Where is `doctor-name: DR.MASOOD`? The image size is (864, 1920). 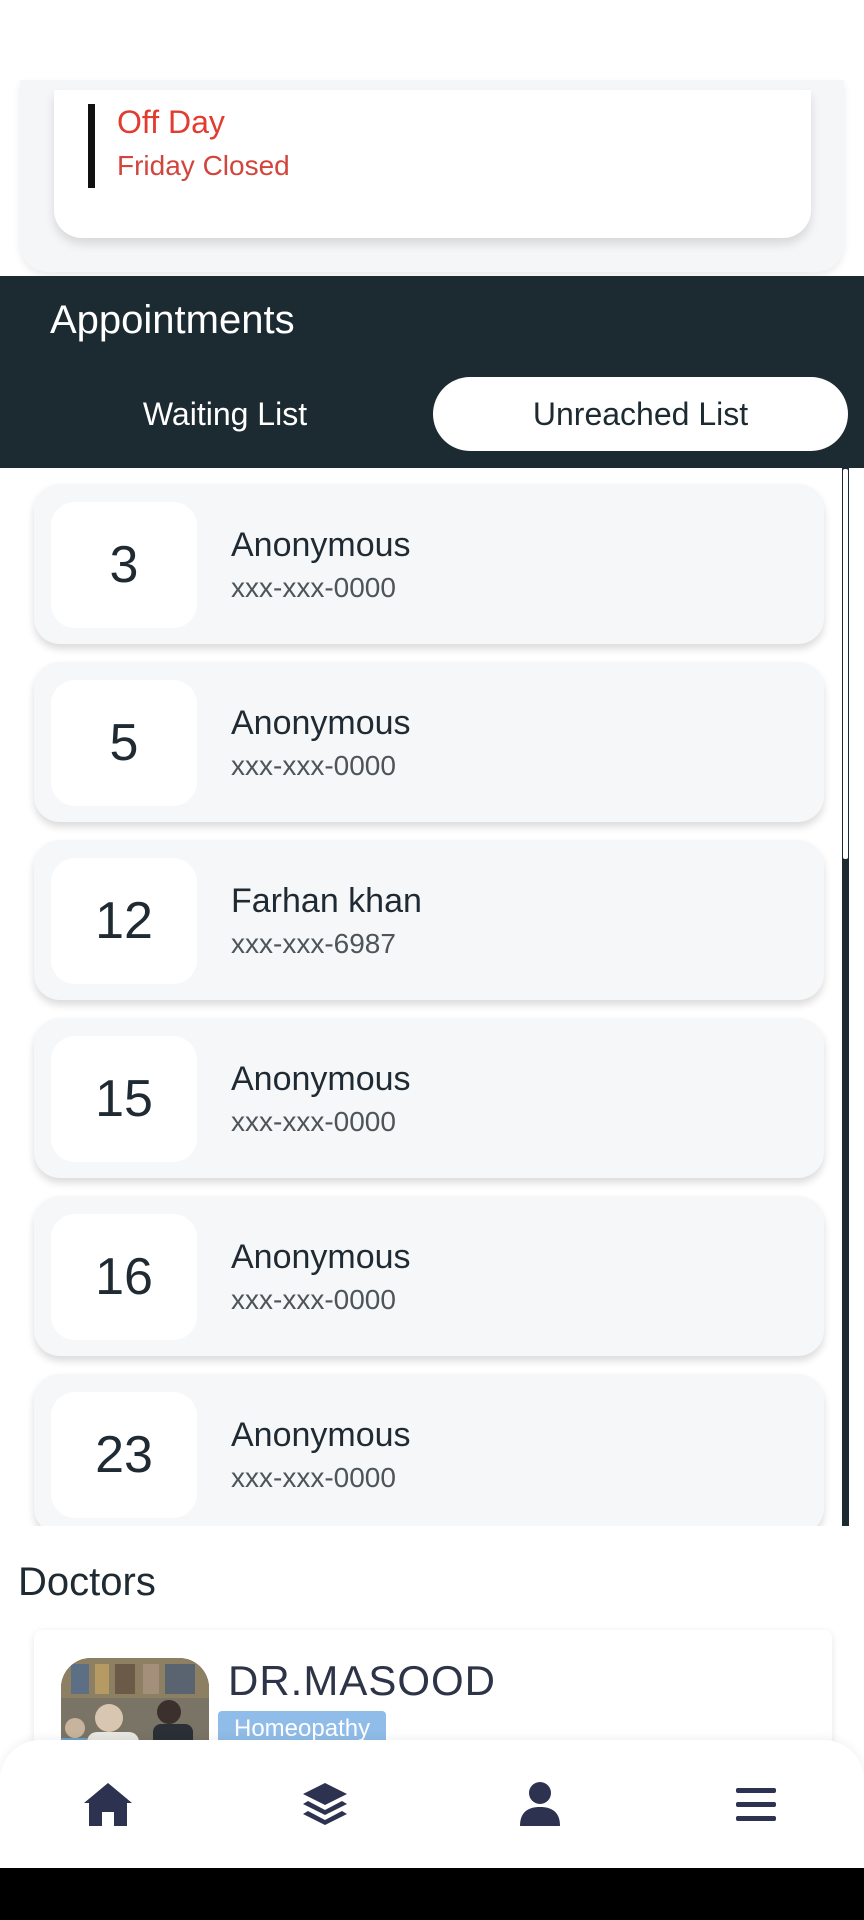 doctor-name: DR.MASOOD is located at coordinates (362, 1680).